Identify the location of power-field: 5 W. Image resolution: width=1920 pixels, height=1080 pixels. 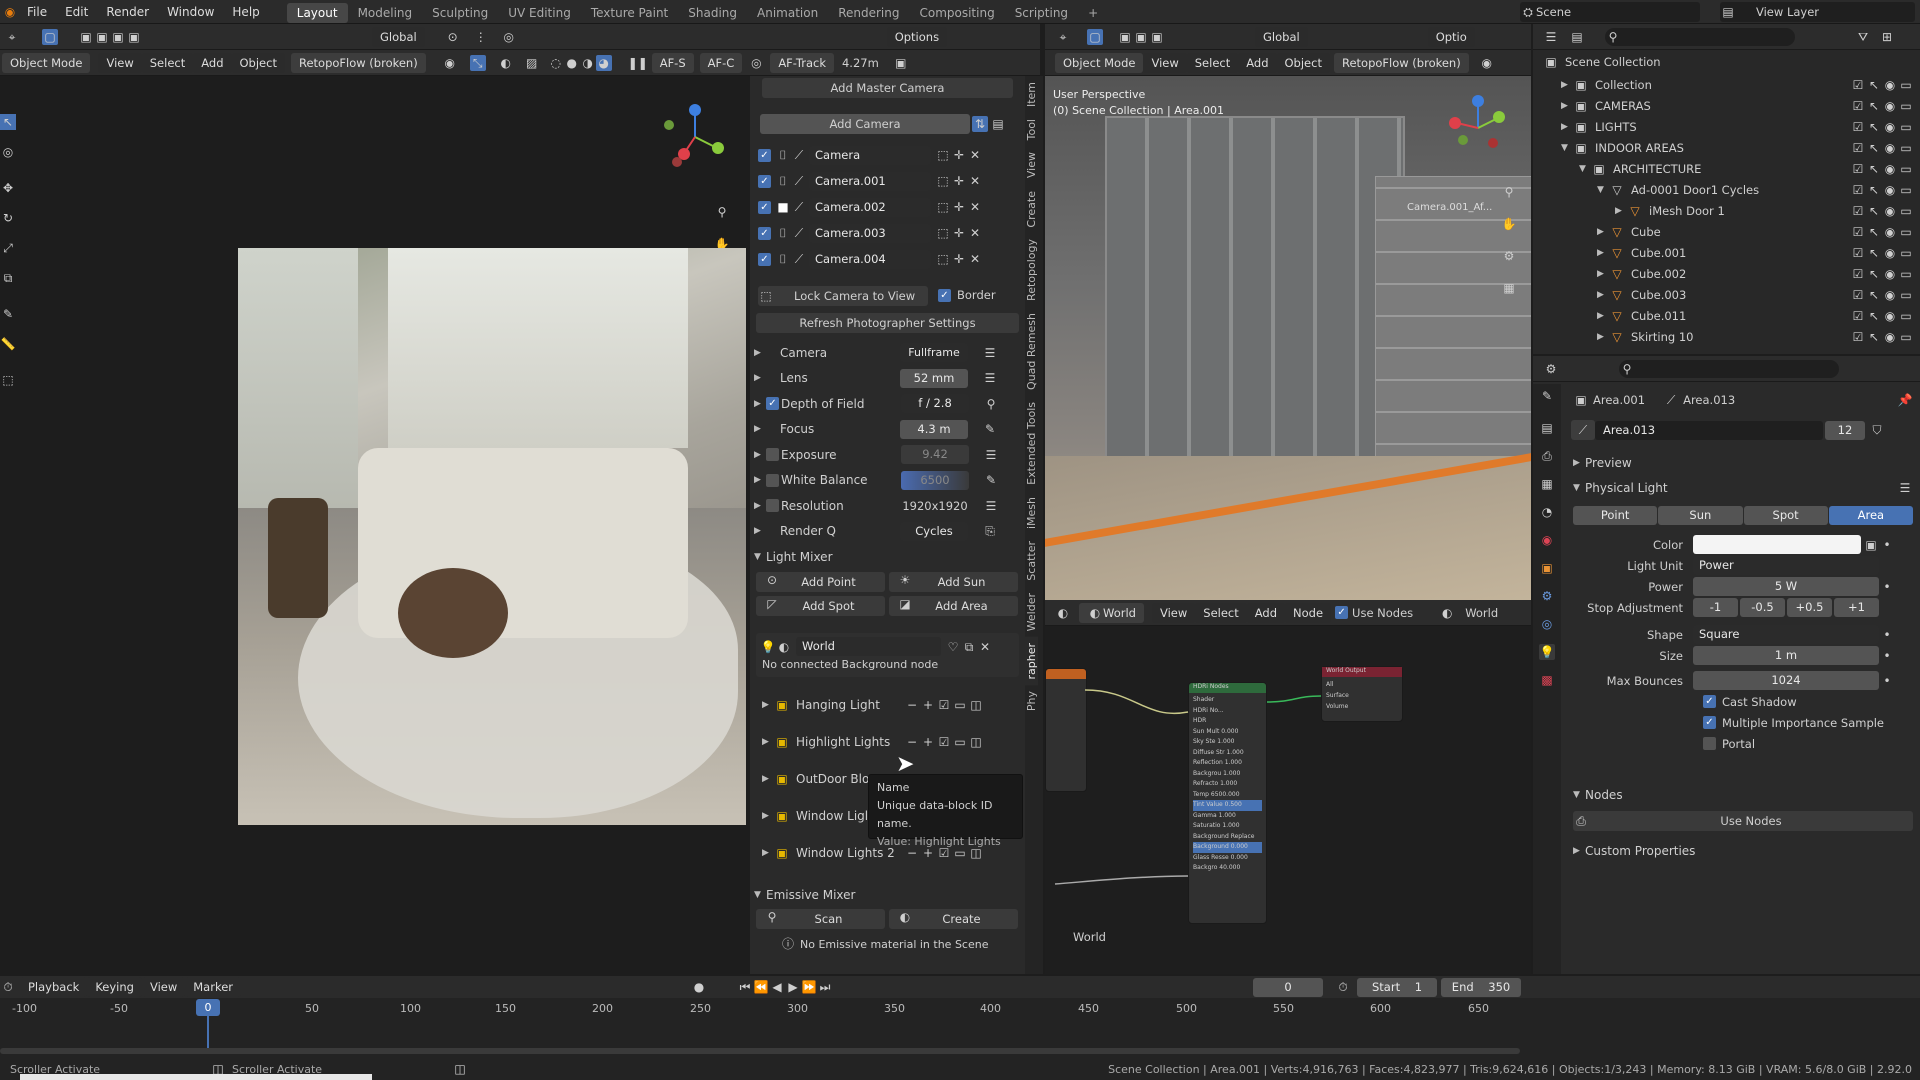
(1786, 586).